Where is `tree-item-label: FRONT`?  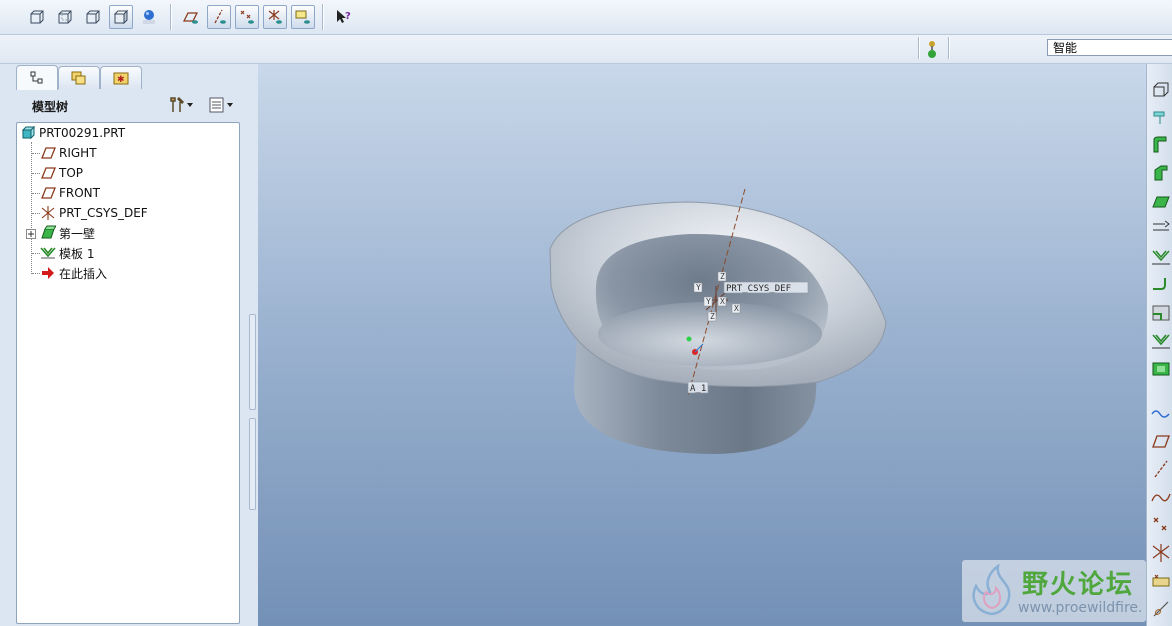 tree-item-label: FRONT is located at coordinates (79, 193).